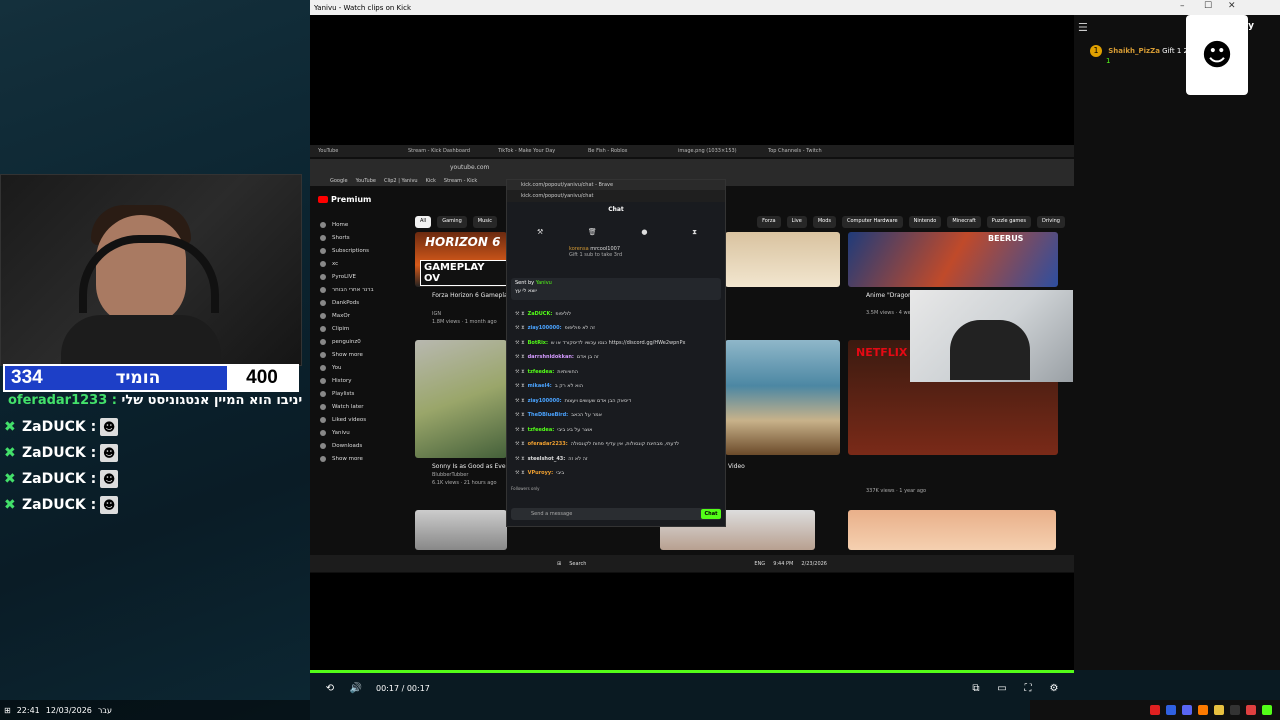 This screenshot has width=1280, height=720. What do you see at coordinates (445, 151) in the screenshot?
I see `browser-tab: Stream - Kick Dashboard` at bounding box center [445, 151].